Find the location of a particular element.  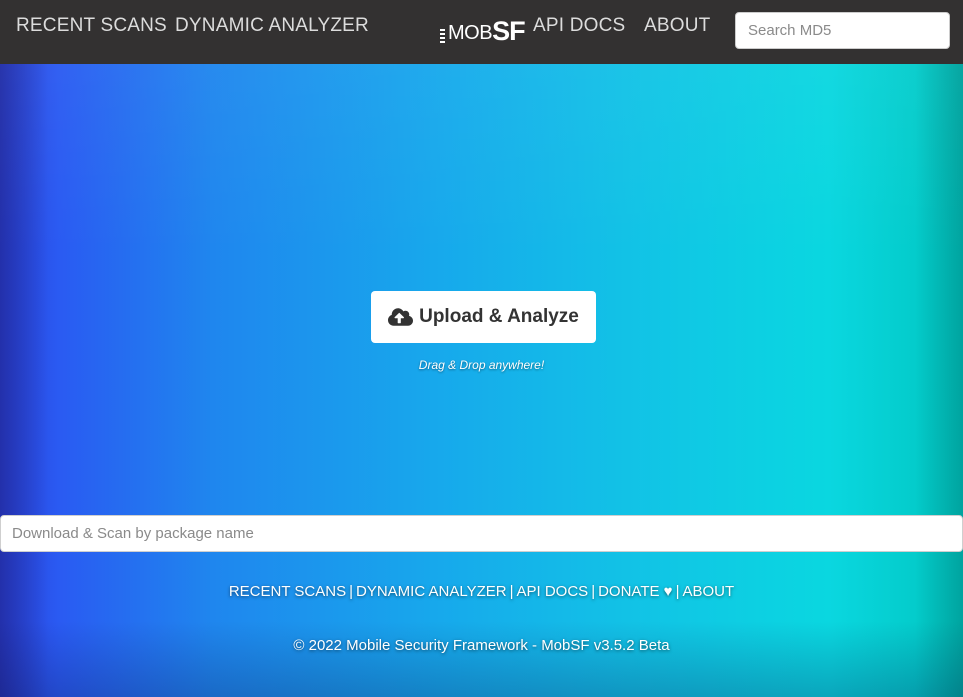

mobsf-logo: MOB SF is located at coordinates (483, 31).